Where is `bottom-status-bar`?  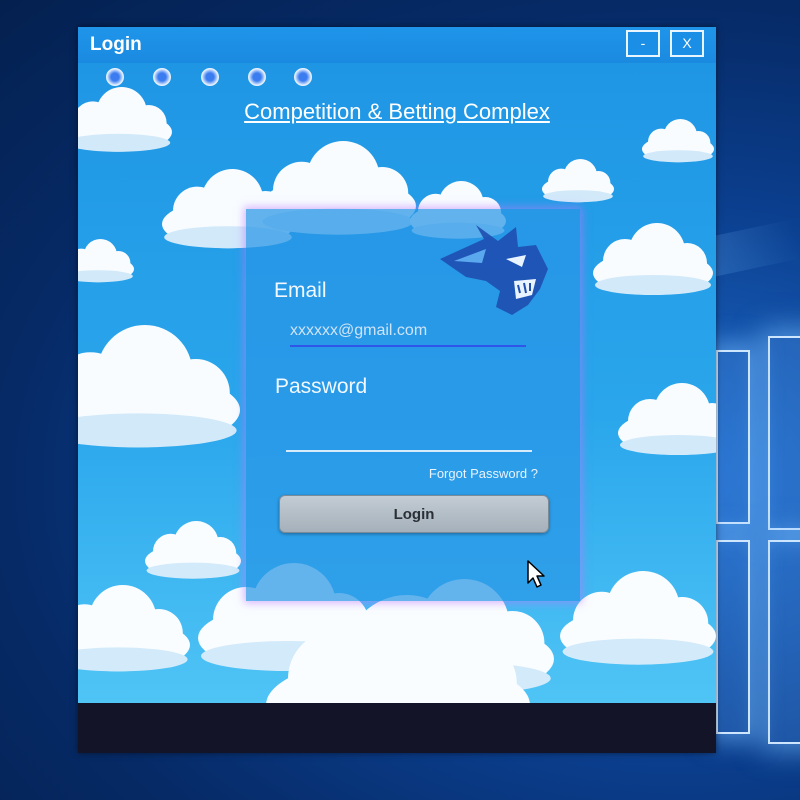
bottom-status-bar is located at coordinates (397, 728).